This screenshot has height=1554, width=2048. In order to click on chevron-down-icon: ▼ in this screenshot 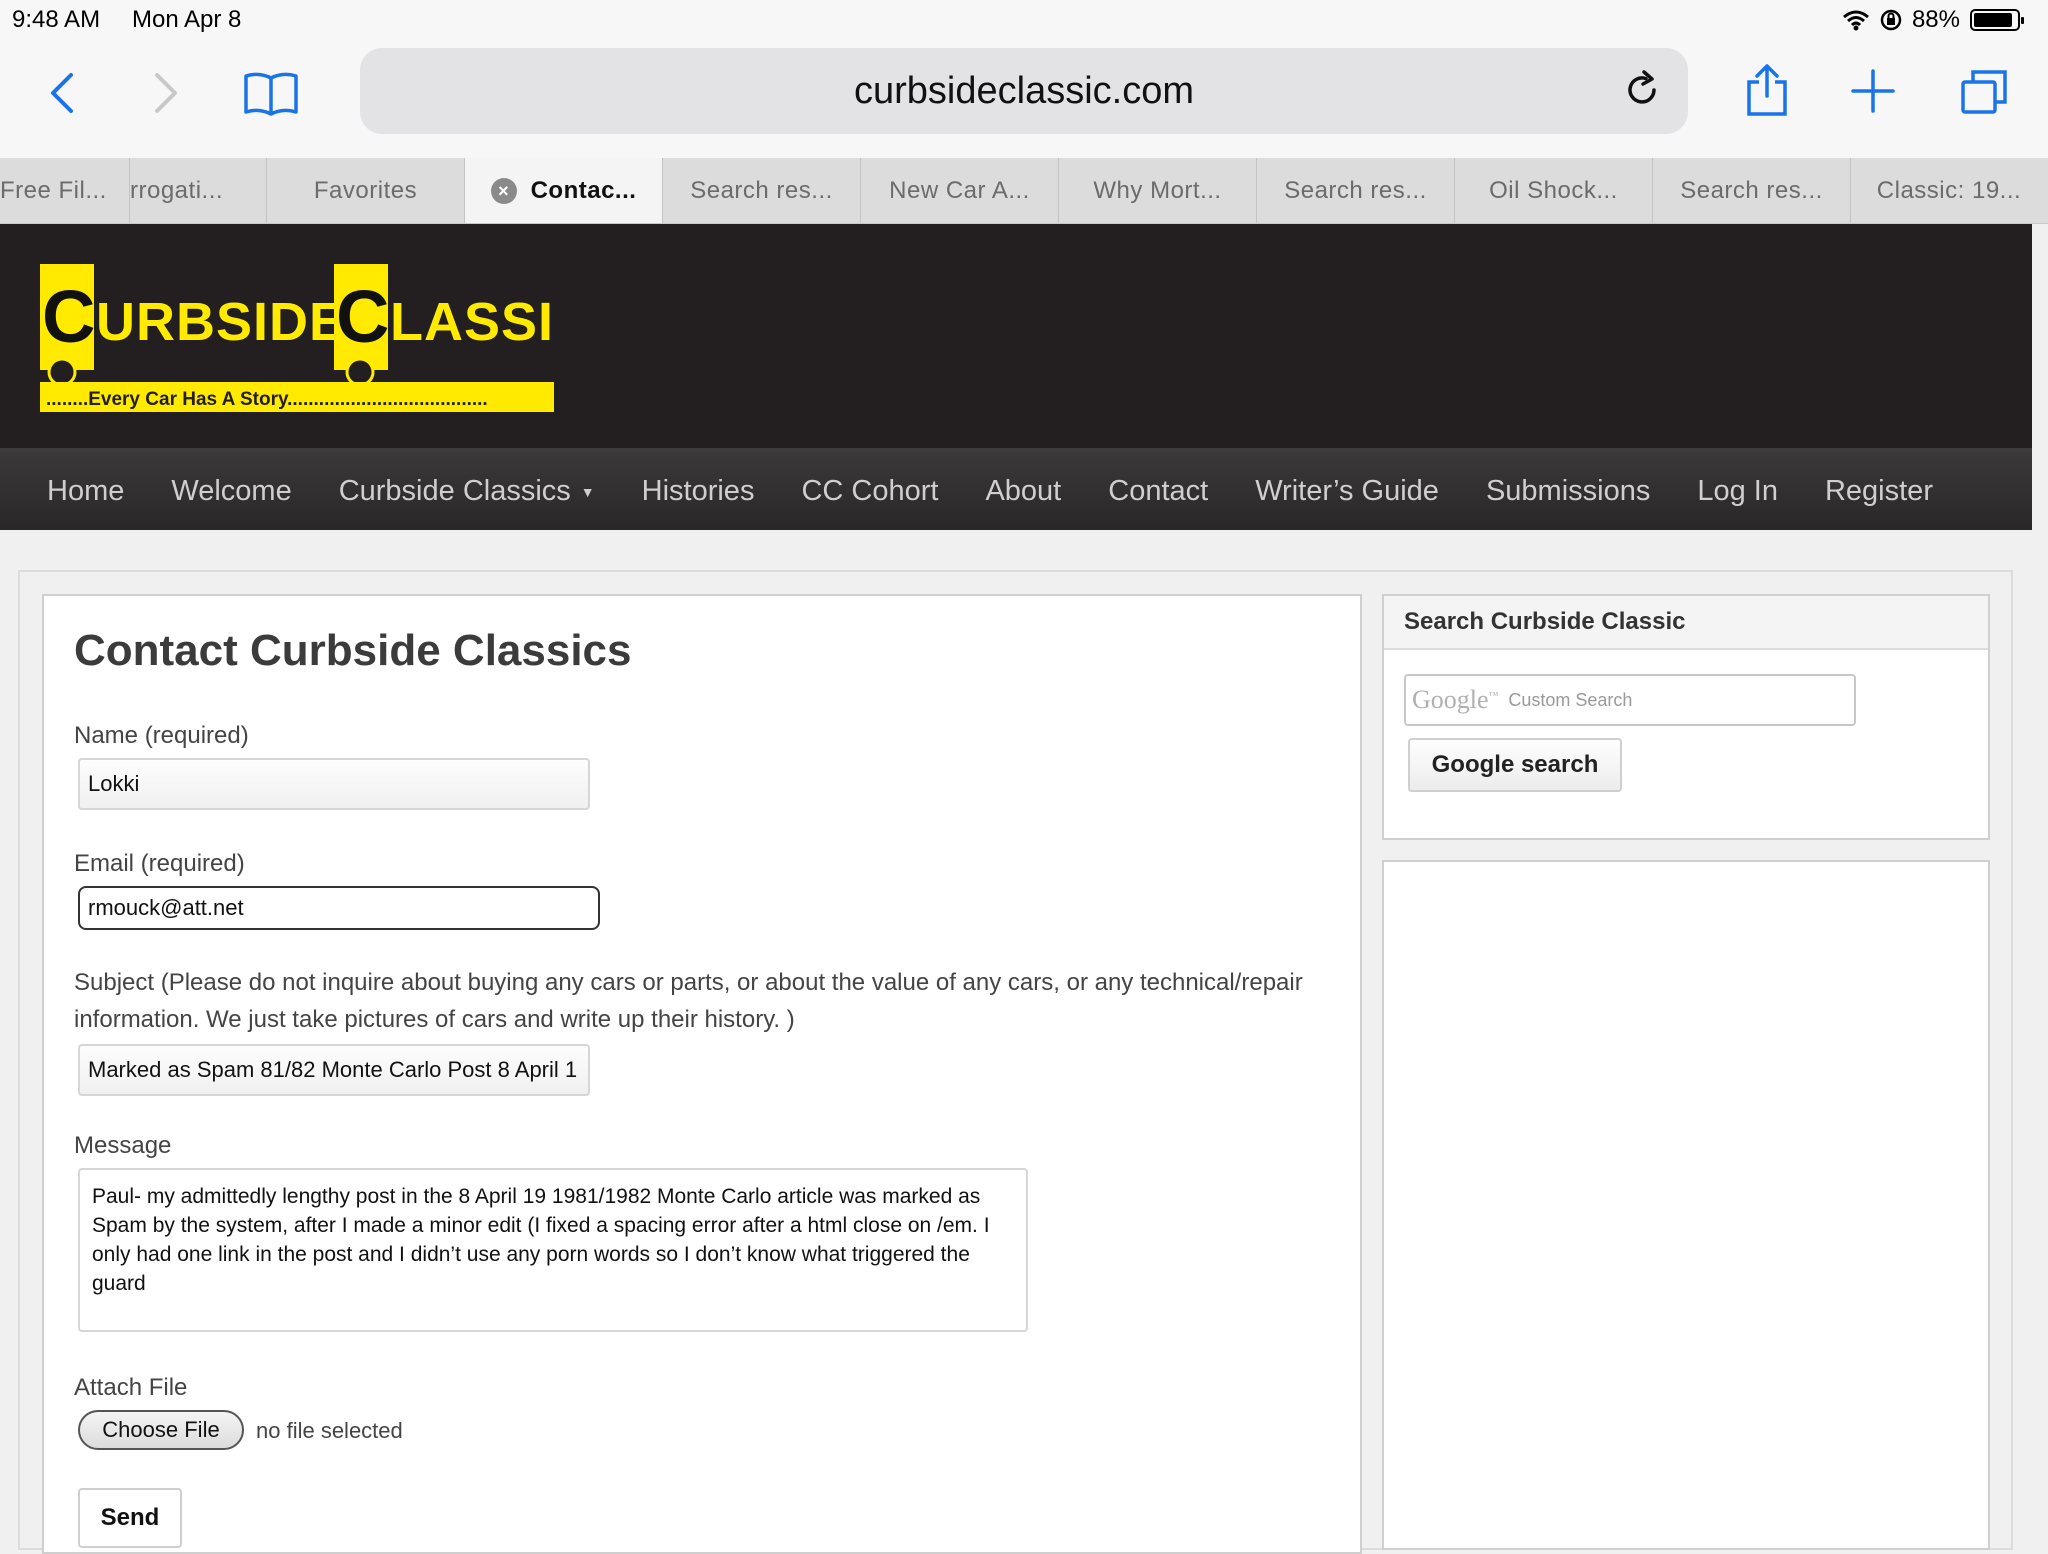, I will do `click(587, 491)`.